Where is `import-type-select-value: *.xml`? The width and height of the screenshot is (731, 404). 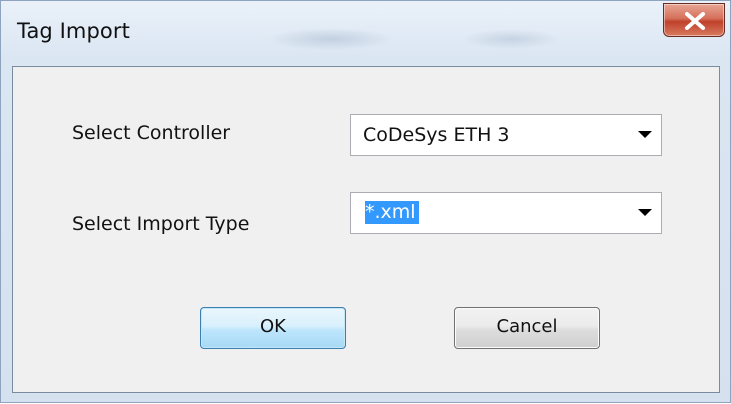 import-type-select-value: *.xml is located at coordinates (392, 212).